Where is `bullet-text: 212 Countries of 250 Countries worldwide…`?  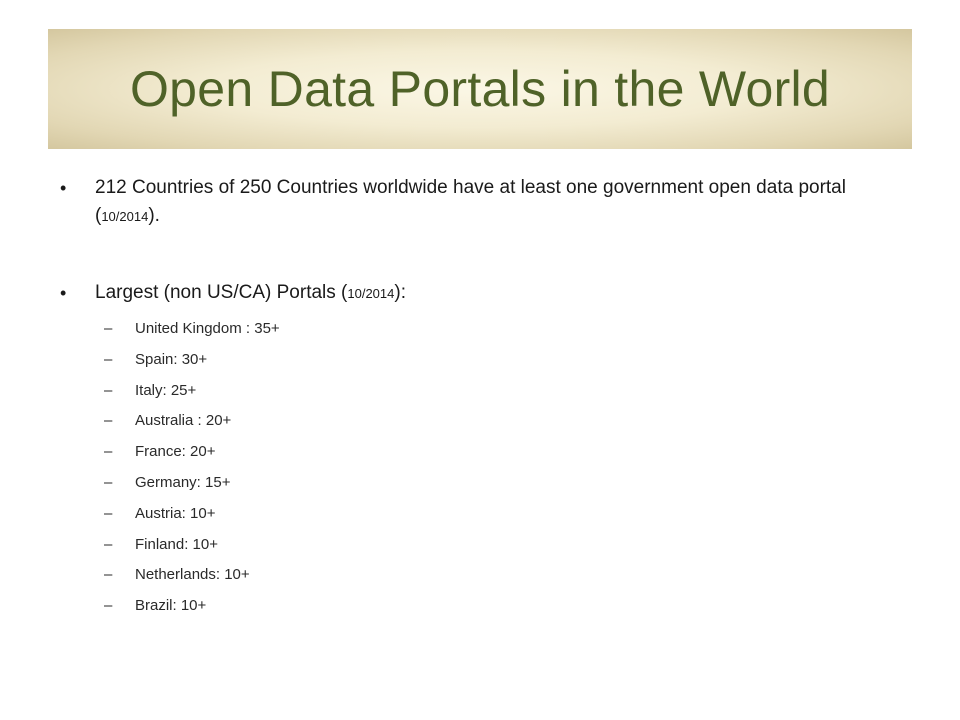
bullet-text: 212 Countries of 250 Countries worldwide… is located at coordinates (470, 201).